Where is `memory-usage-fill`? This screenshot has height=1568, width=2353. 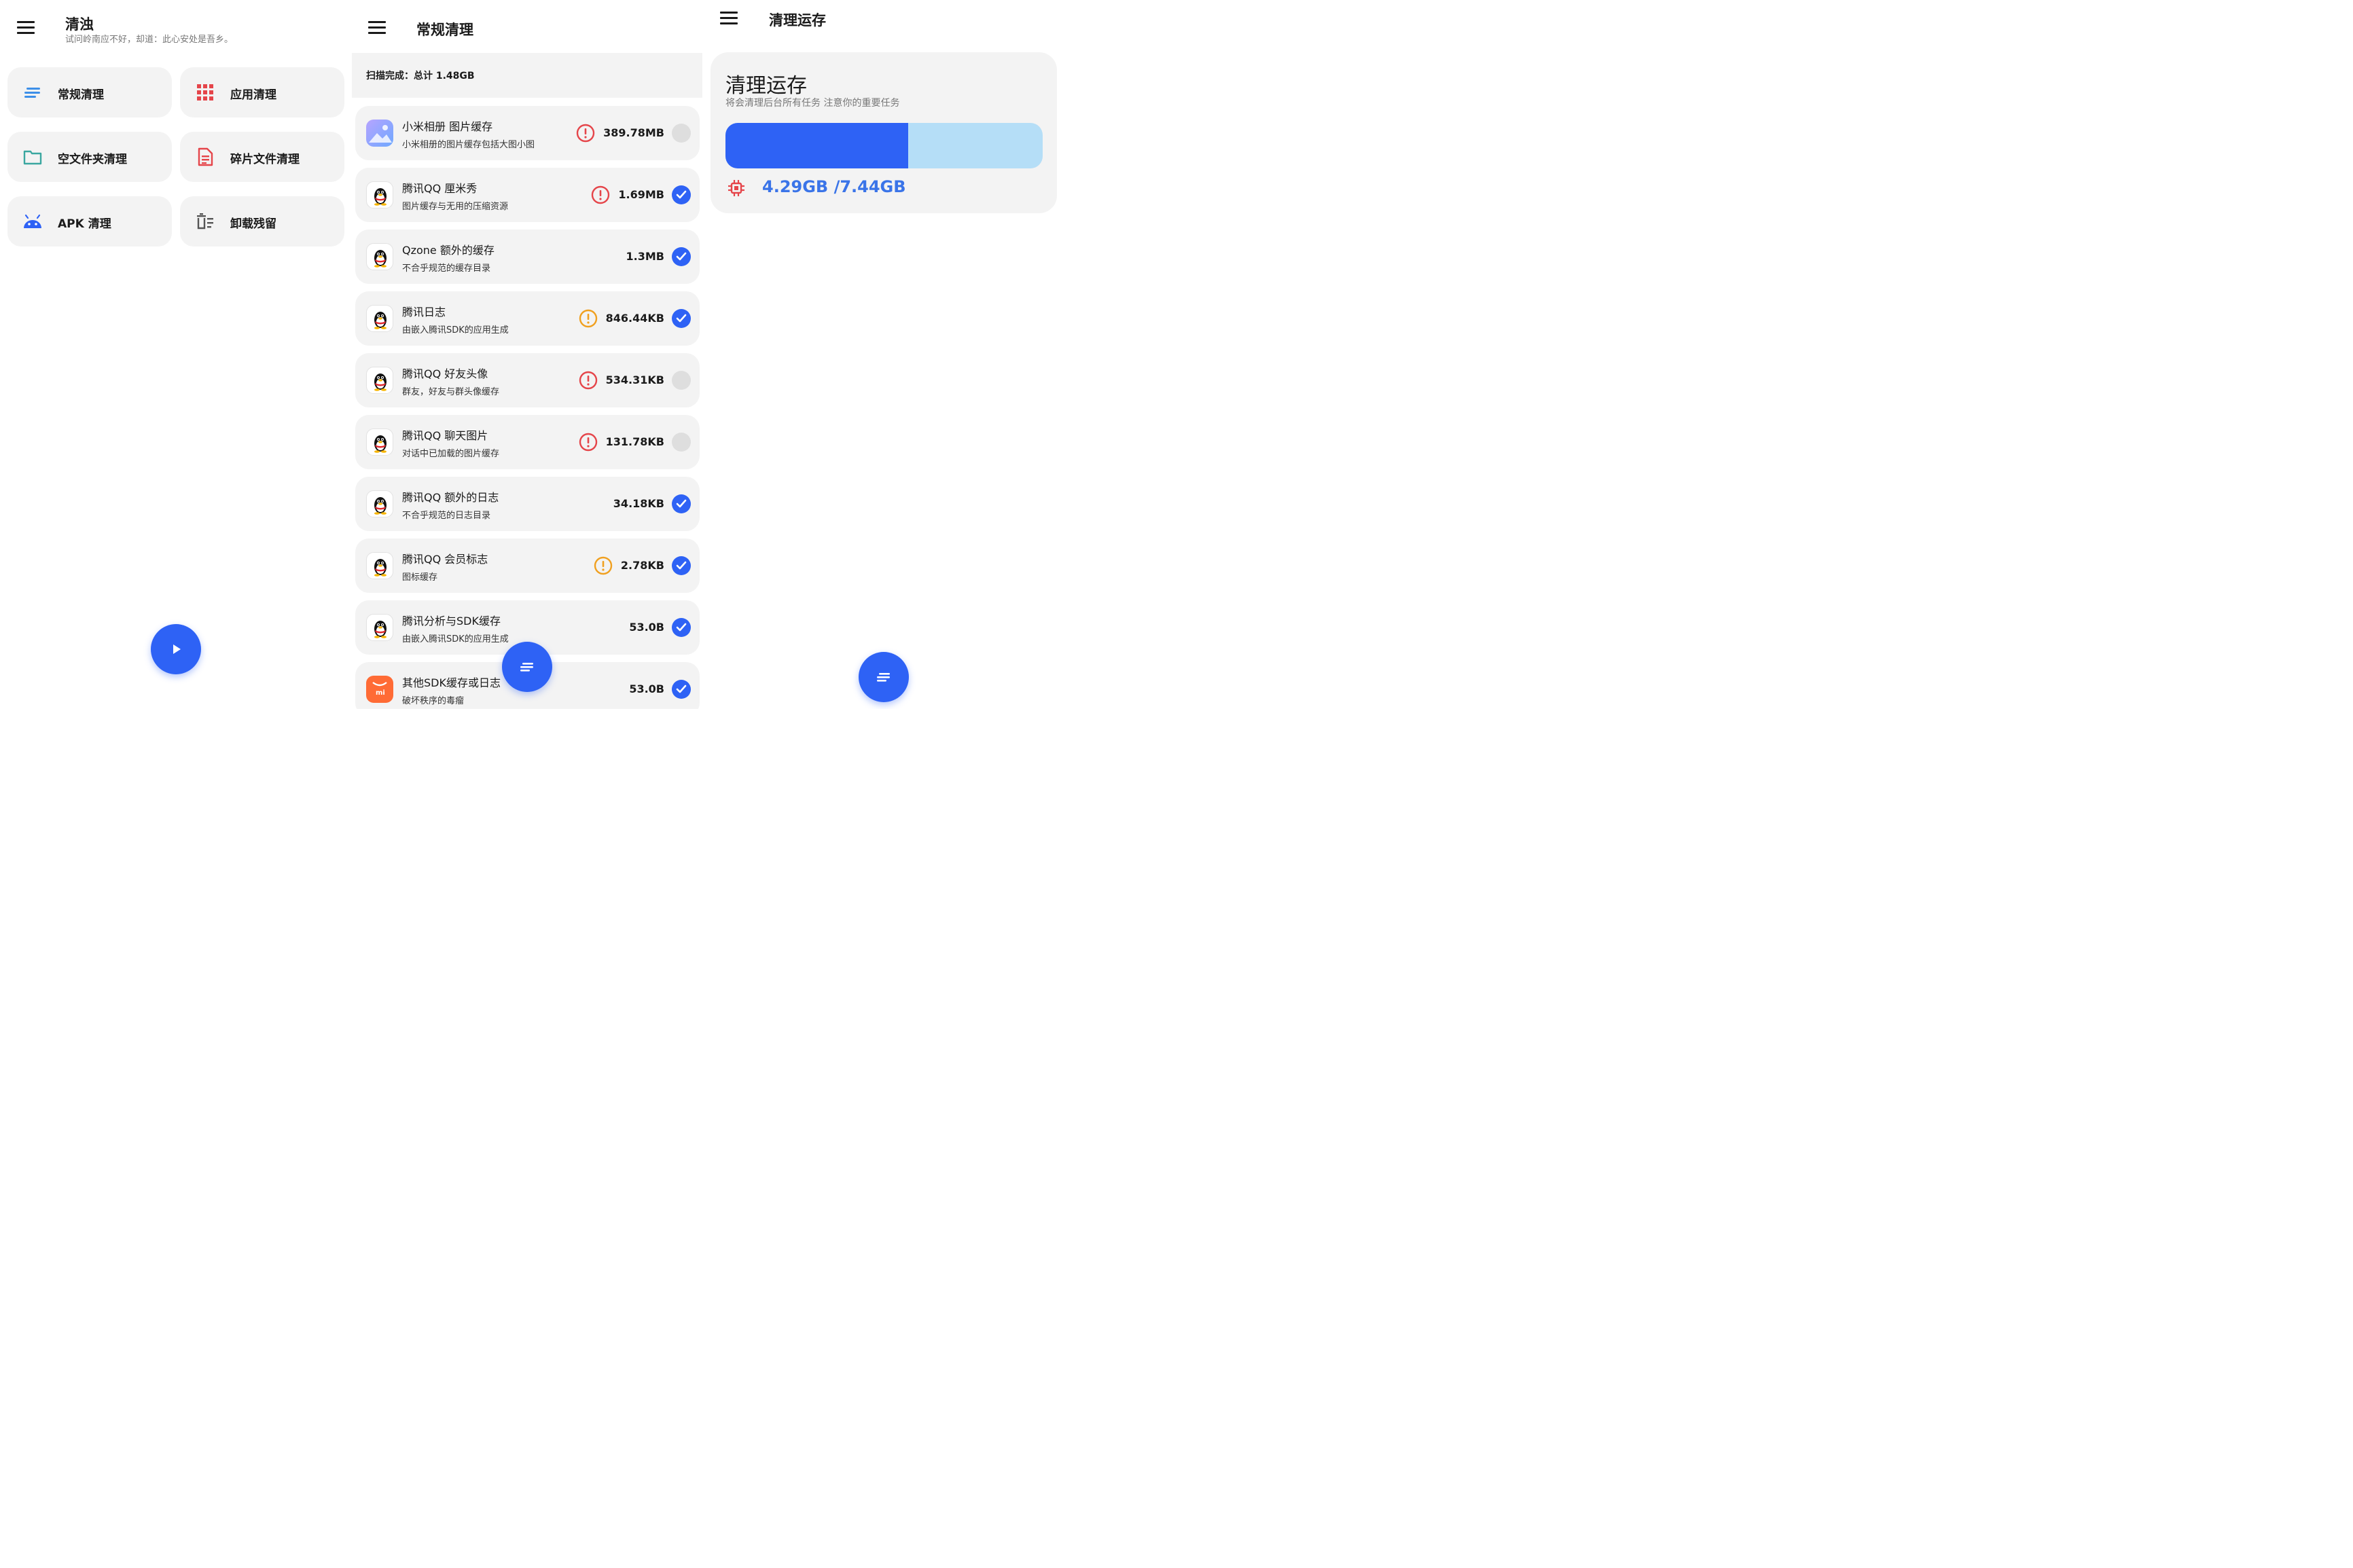 memory-usage-fill is located at coordinates (817, 145).